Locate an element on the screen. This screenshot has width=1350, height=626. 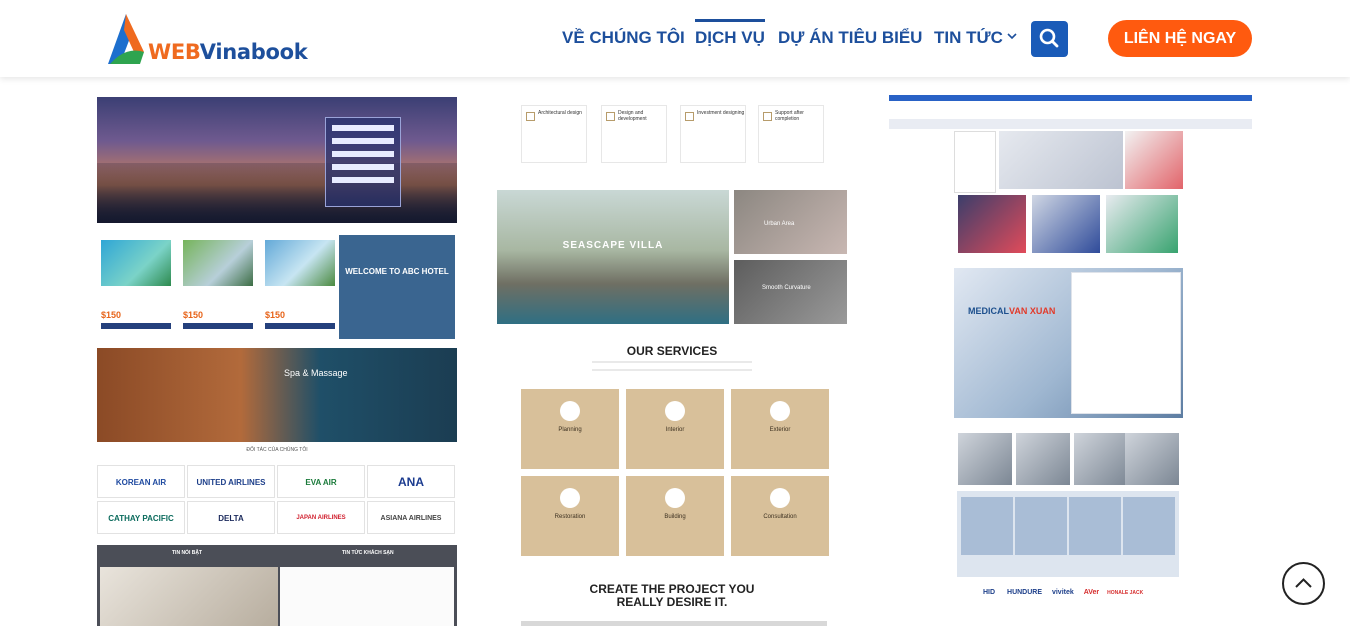
service-tile: Exterior is located at coordinates (780, 429).